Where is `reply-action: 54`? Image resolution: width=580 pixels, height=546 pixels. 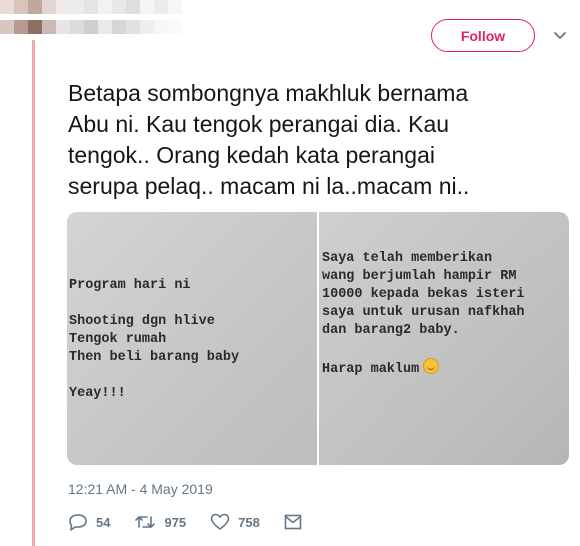
reply-action: 54 is located at coordinates (89, 522).